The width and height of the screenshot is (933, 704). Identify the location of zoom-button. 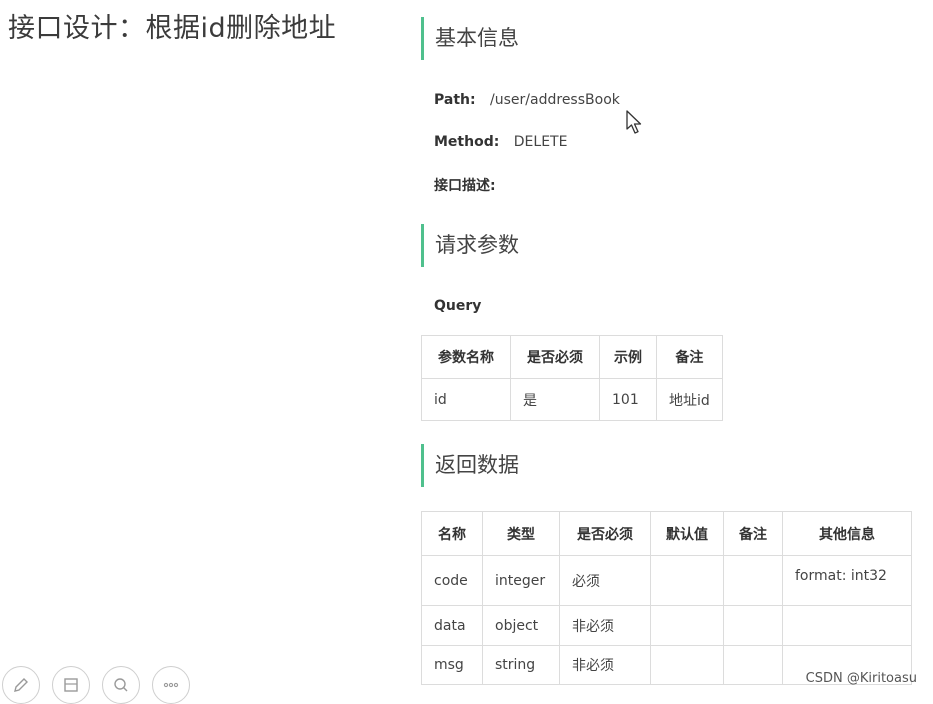
(121, 685).